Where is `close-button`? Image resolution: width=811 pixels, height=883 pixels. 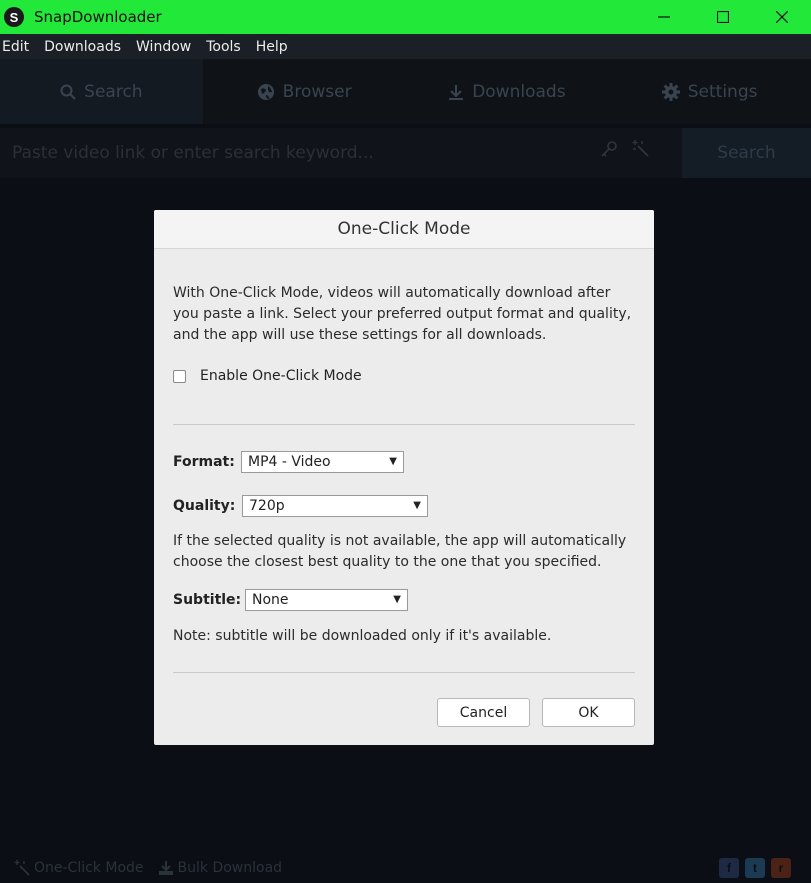
close-button is located at coordinates (781, 17).